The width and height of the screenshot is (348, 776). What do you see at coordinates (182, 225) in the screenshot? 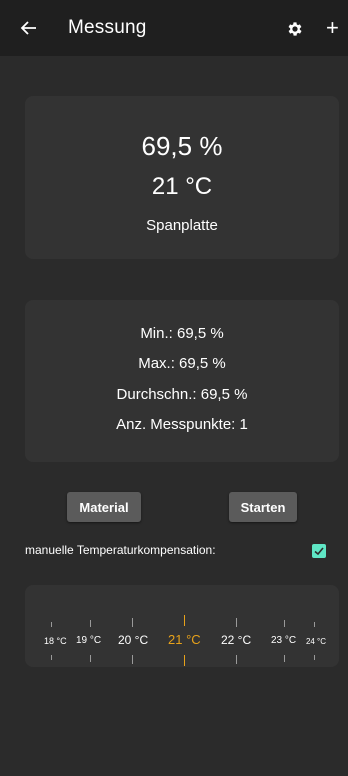
I see `material-name: Spanplatte` at bounding box center [182, 225].